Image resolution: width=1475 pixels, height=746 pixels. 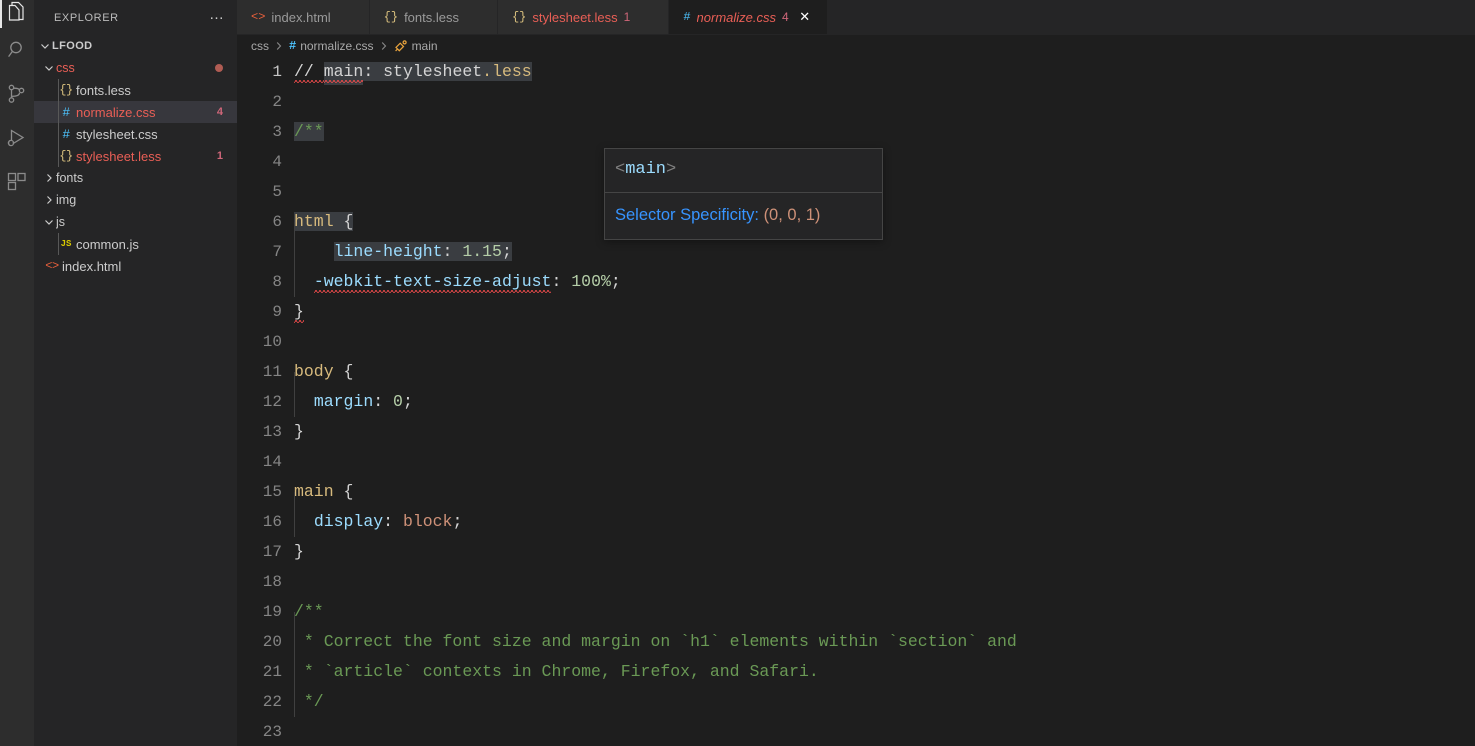 I want to click on line-number: 20, so click(x=272, y=642).